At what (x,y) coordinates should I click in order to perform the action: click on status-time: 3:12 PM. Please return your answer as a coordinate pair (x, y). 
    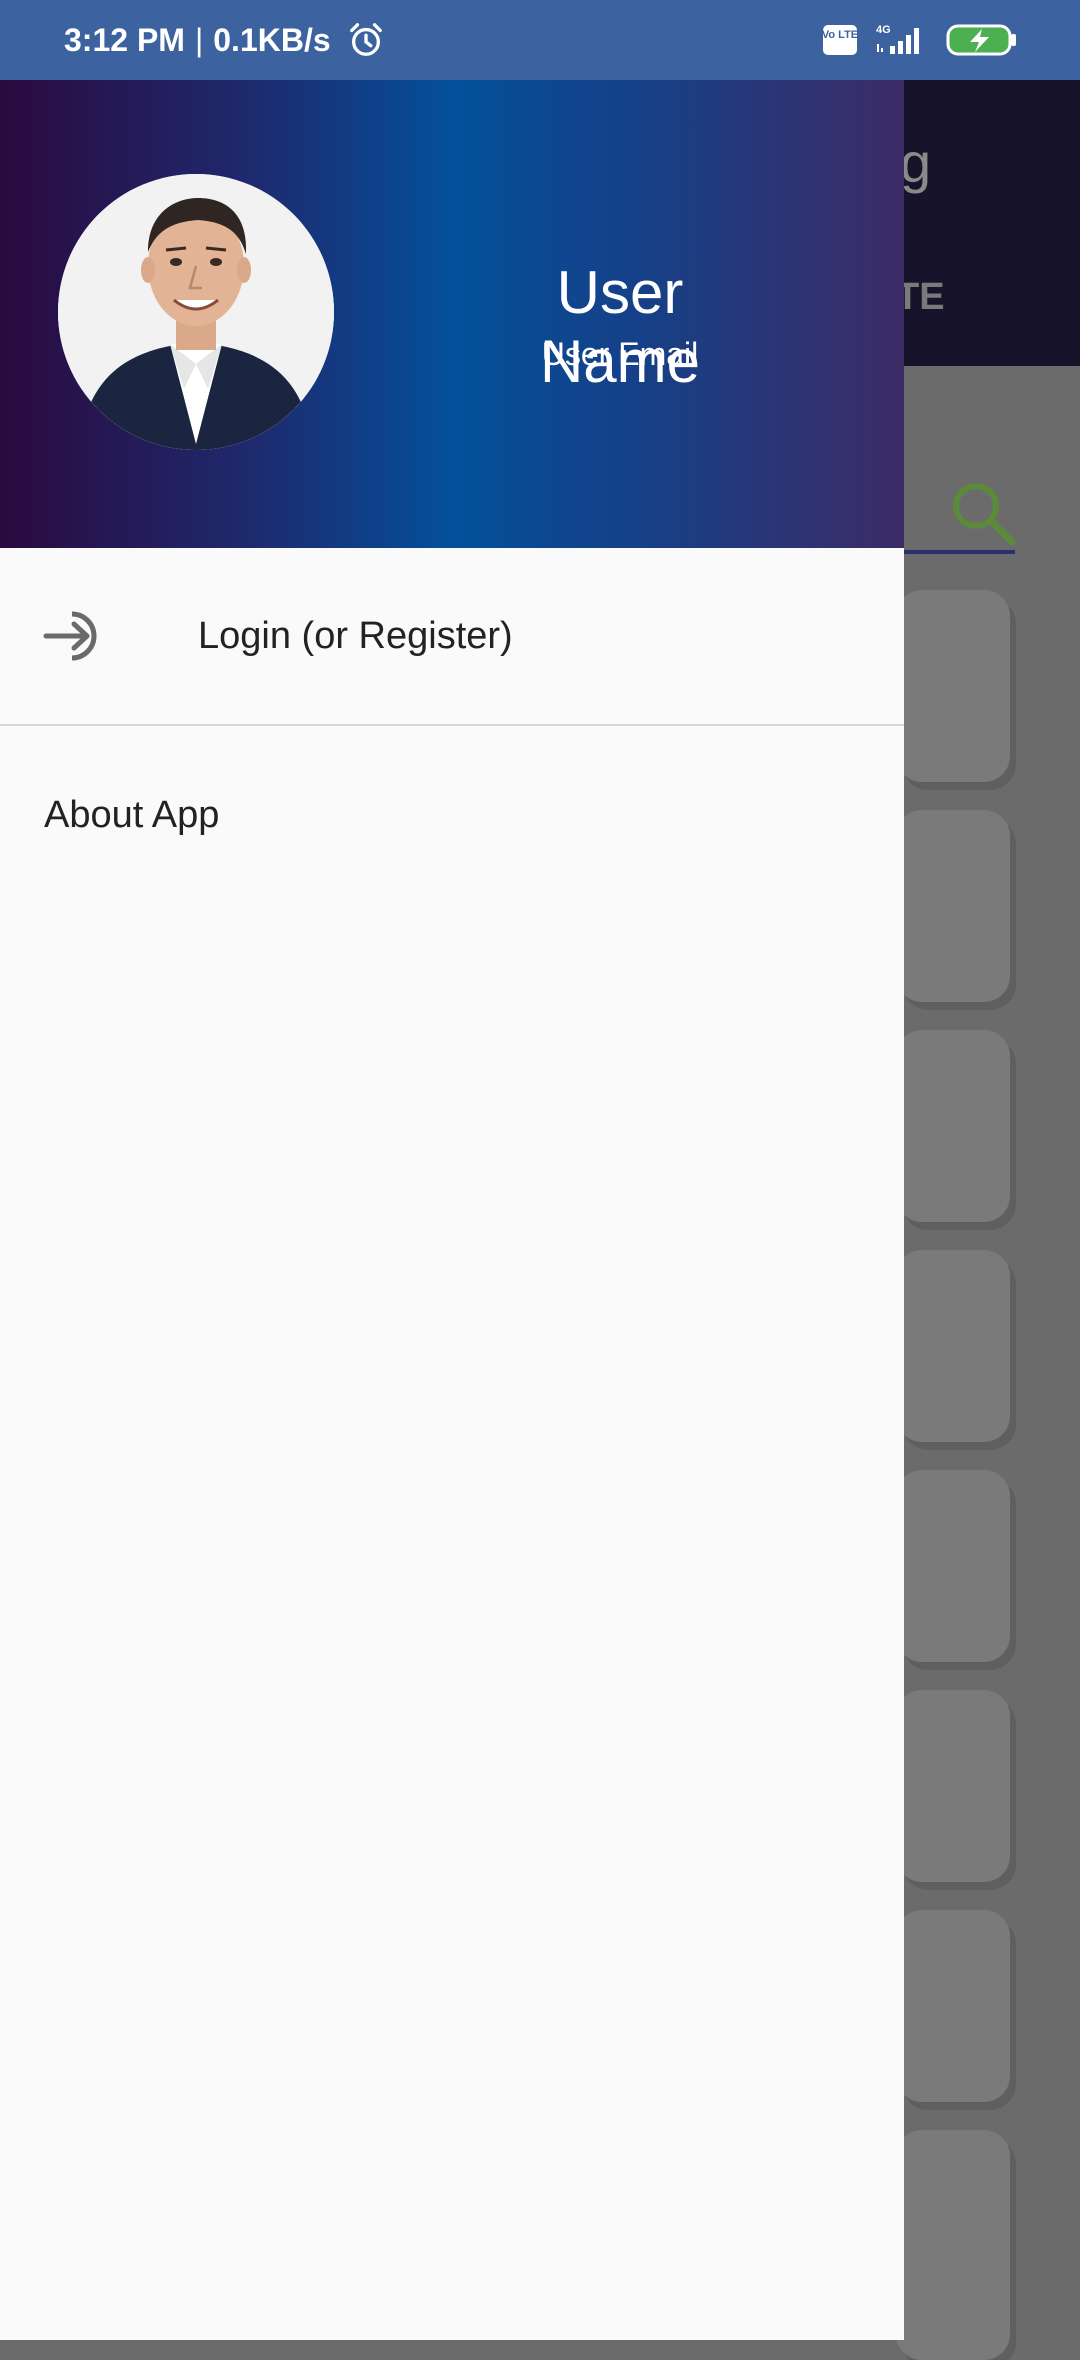
    Looking at the image, I should click on (124, 39).